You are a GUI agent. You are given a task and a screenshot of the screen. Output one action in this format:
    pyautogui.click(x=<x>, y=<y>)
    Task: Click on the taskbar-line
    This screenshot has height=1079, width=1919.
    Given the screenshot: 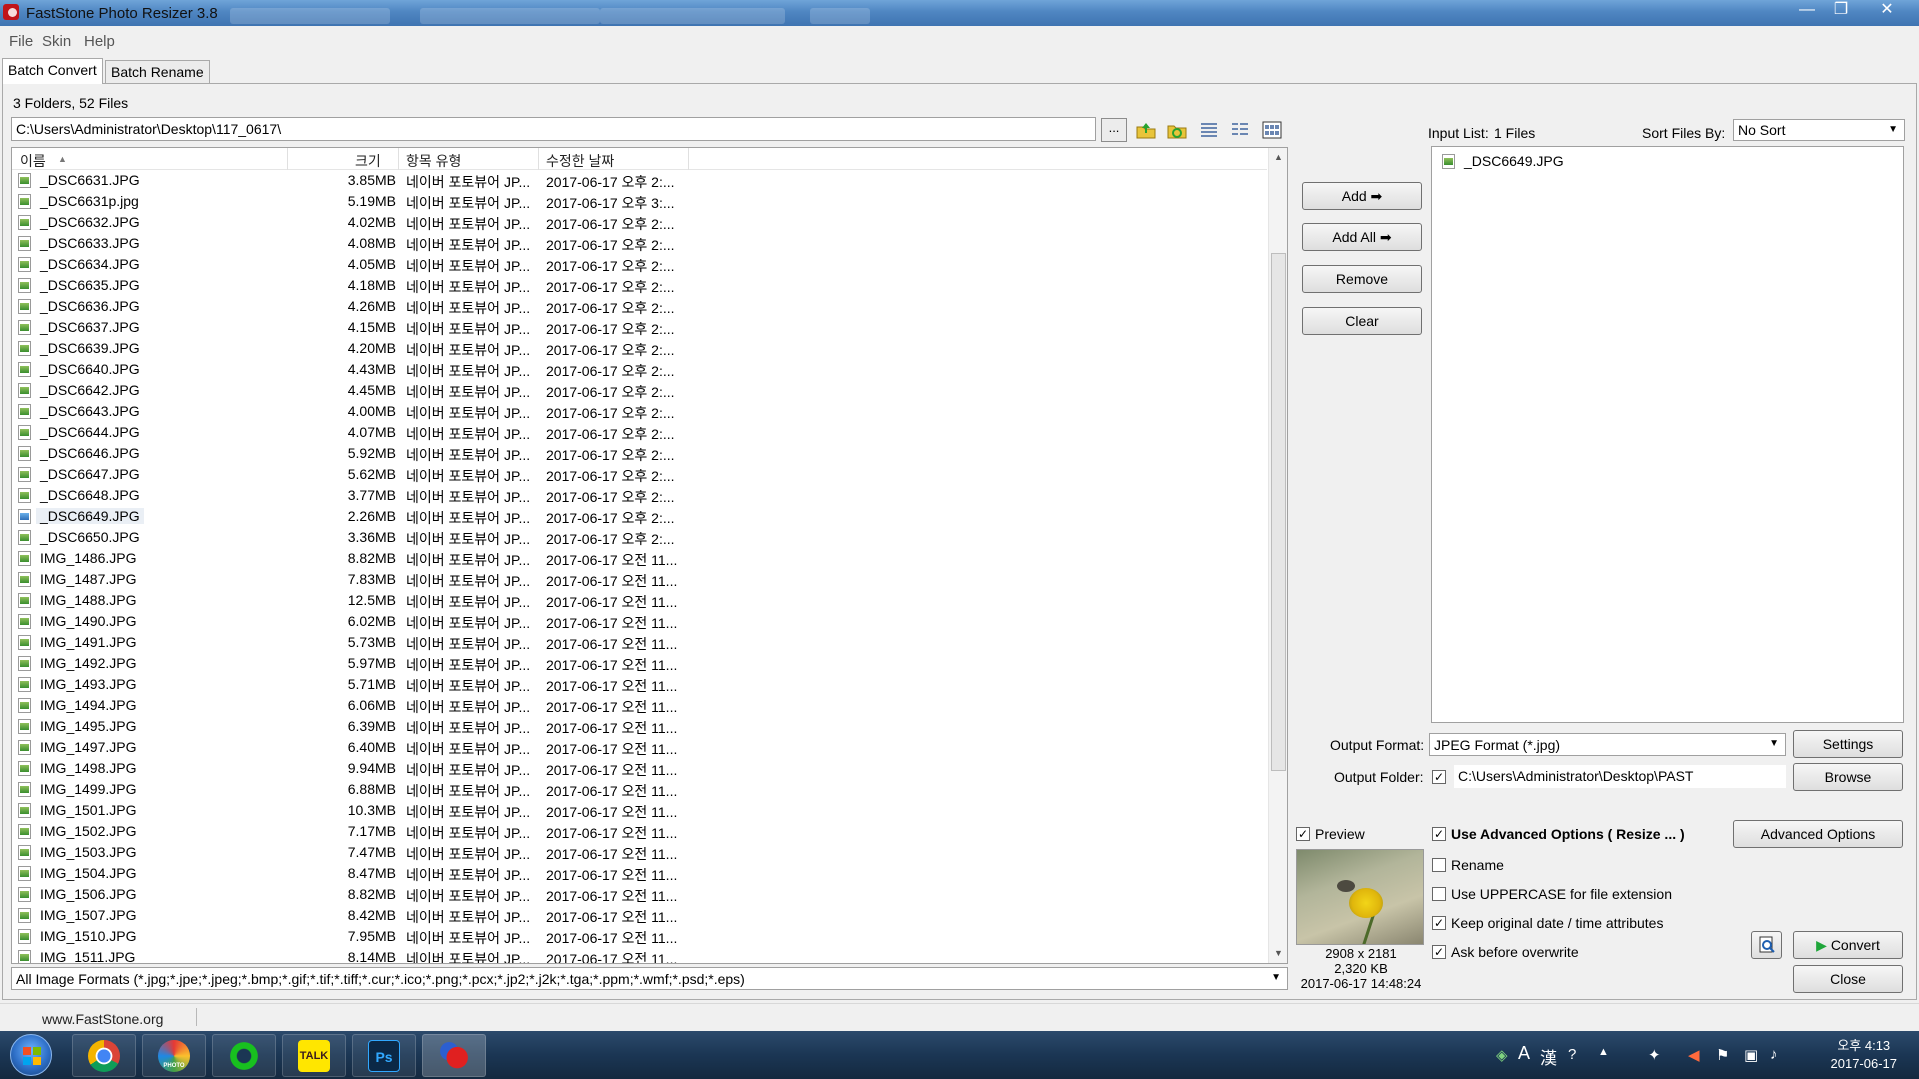 What is the action you would take?
    pyautogui.click(x=244, y=1055)
    